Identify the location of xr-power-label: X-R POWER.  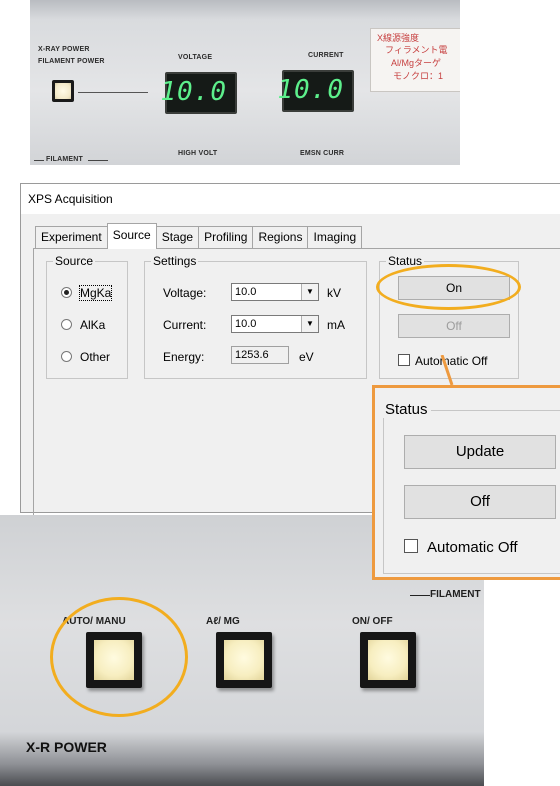
(66, 747).